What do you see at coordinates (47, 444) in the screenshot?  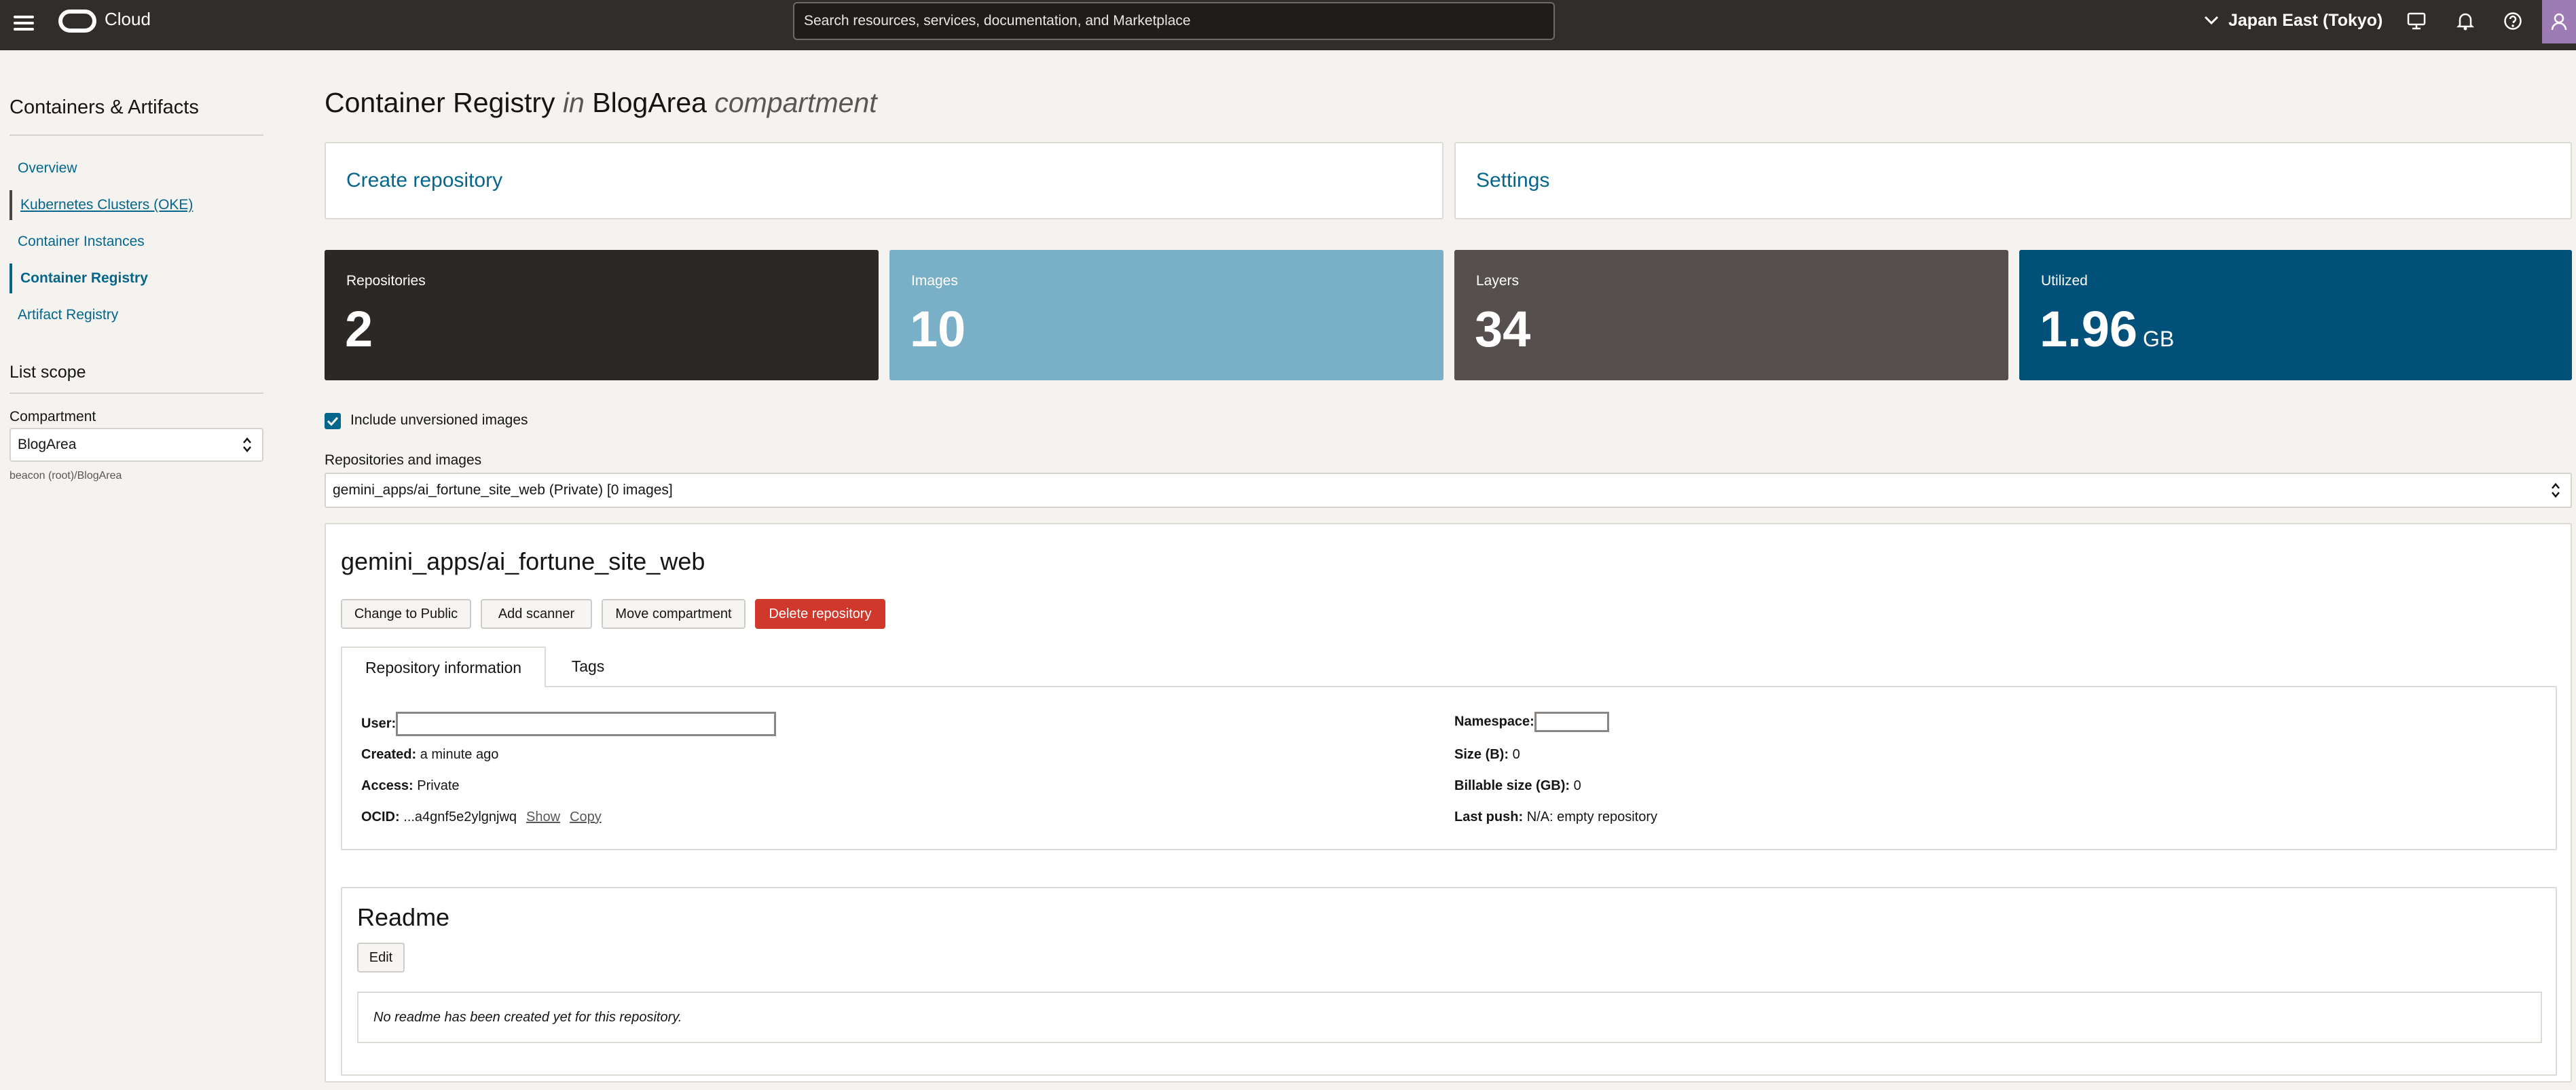 I see `compartment-value: BlogArea` at bounding box center [47, 444].